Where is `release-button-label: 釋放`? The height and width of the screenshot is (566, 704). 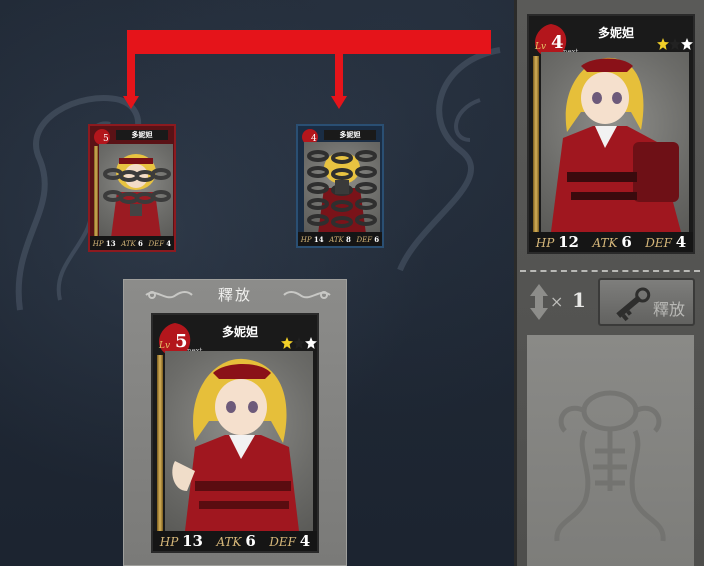 release-button-label: 釋放 is located at coordinates (668, 309).